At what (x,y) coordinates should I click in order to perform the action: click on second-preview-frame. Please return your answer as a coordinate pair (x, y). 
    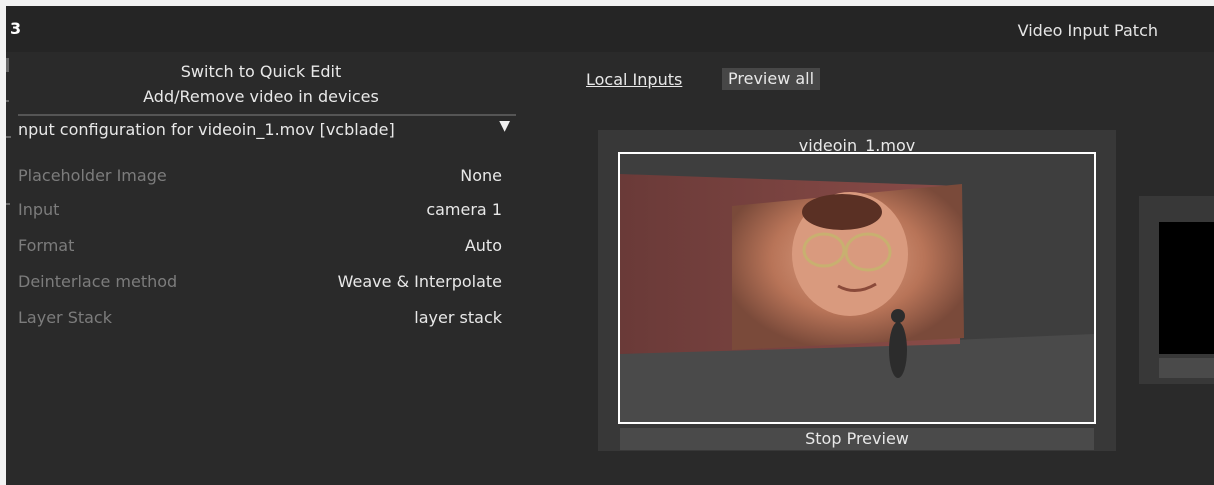
    Looking at the image, I should click on (1186, 288).